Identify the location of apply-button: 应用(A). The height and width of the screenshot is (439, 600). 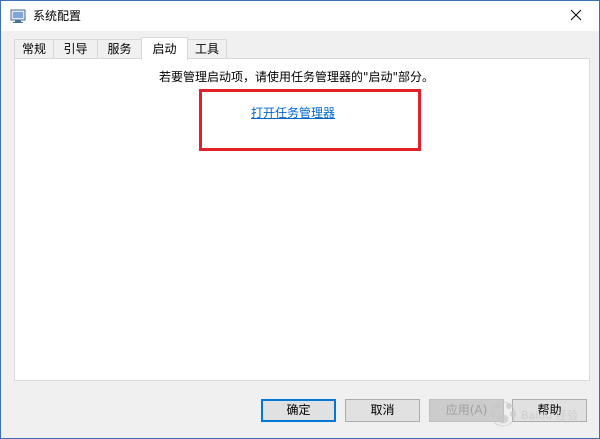
(466, 410).